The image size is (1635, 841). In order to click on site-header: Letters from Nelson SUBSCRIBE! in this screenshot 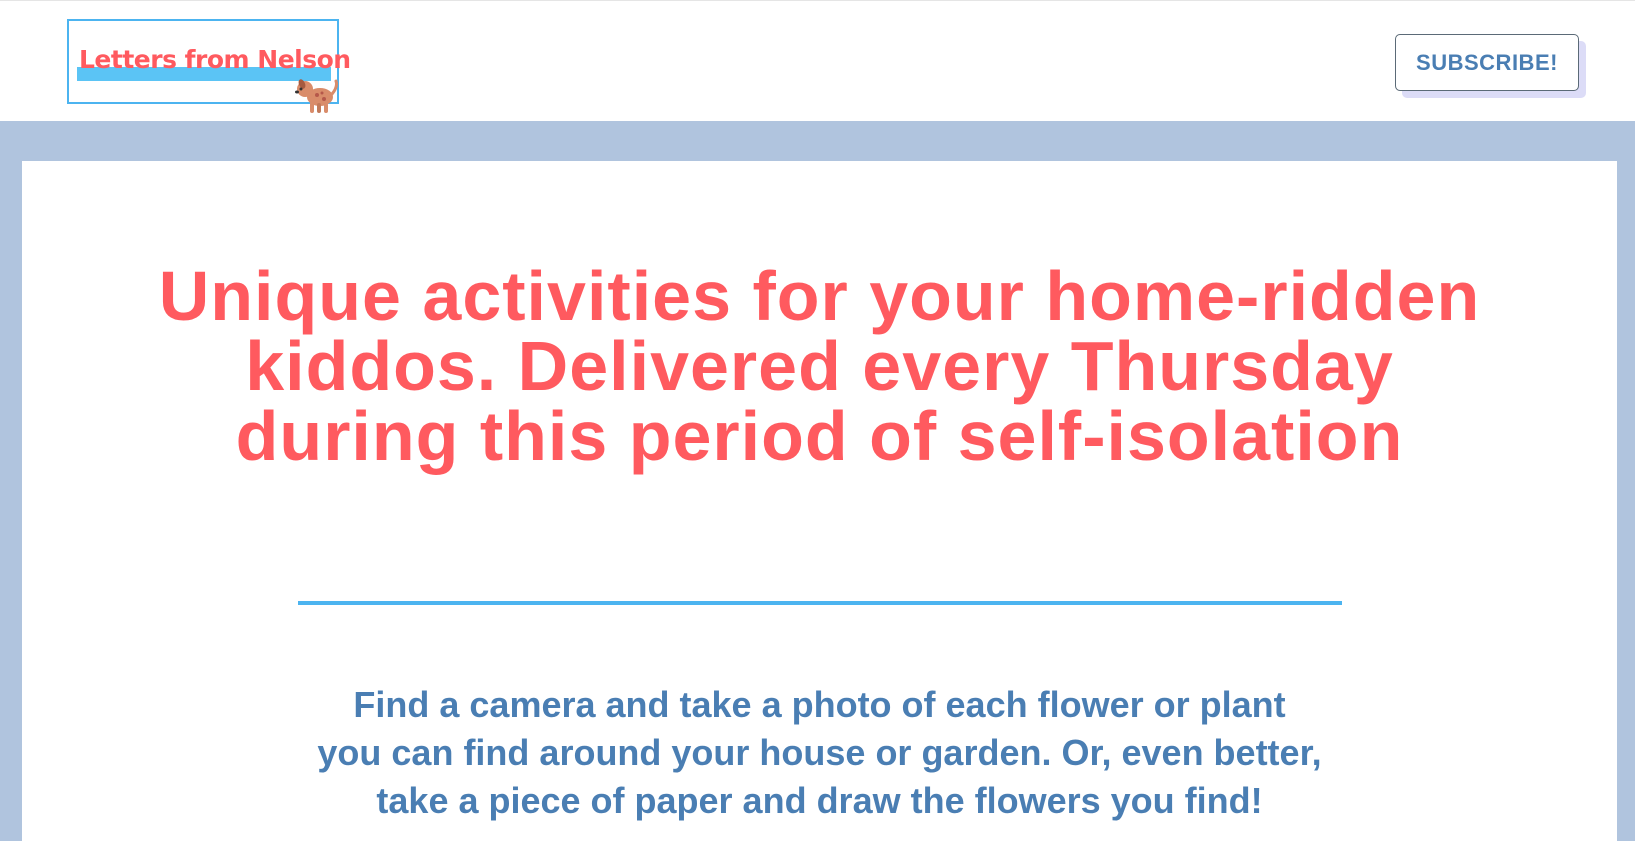, I will do `click(817, 60)`.